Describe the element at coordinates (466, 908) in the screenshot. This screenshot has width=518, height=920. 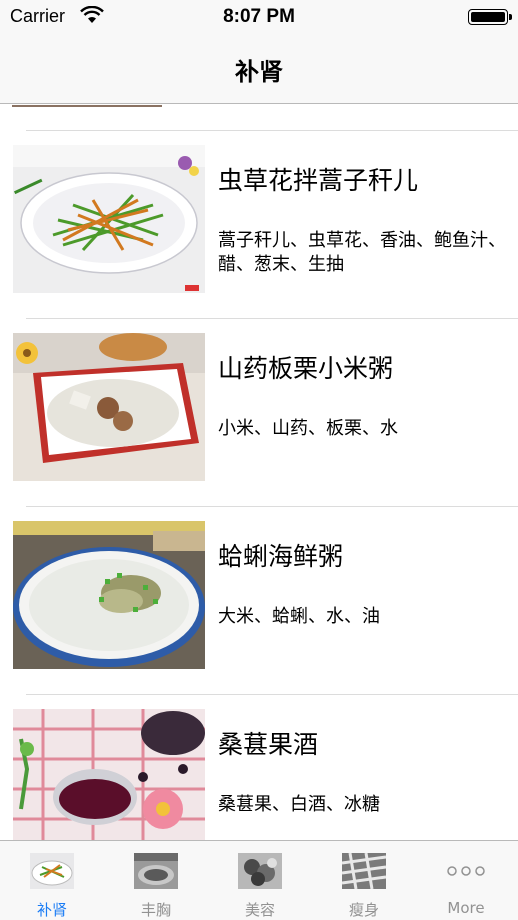
I see `tab-label: More` at that location.